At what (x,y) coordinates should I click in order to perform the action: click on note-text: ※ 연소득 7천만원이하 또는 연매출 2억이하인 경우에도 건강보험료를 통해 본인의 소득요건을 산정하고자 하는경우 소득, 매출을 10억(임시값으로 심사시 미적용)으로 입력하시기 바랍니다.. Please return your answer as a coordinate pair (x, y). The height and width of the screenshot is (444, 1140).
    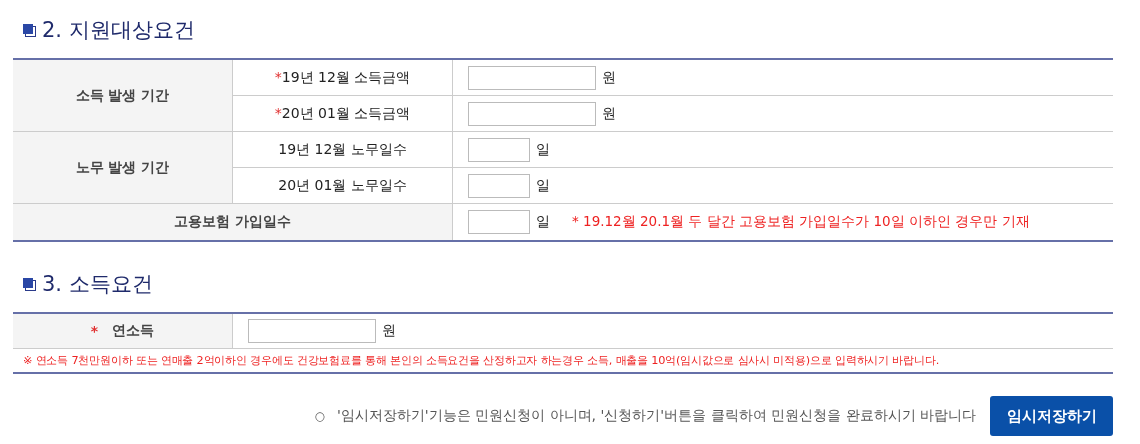
    Looking at the image, I should click on (481, 360).